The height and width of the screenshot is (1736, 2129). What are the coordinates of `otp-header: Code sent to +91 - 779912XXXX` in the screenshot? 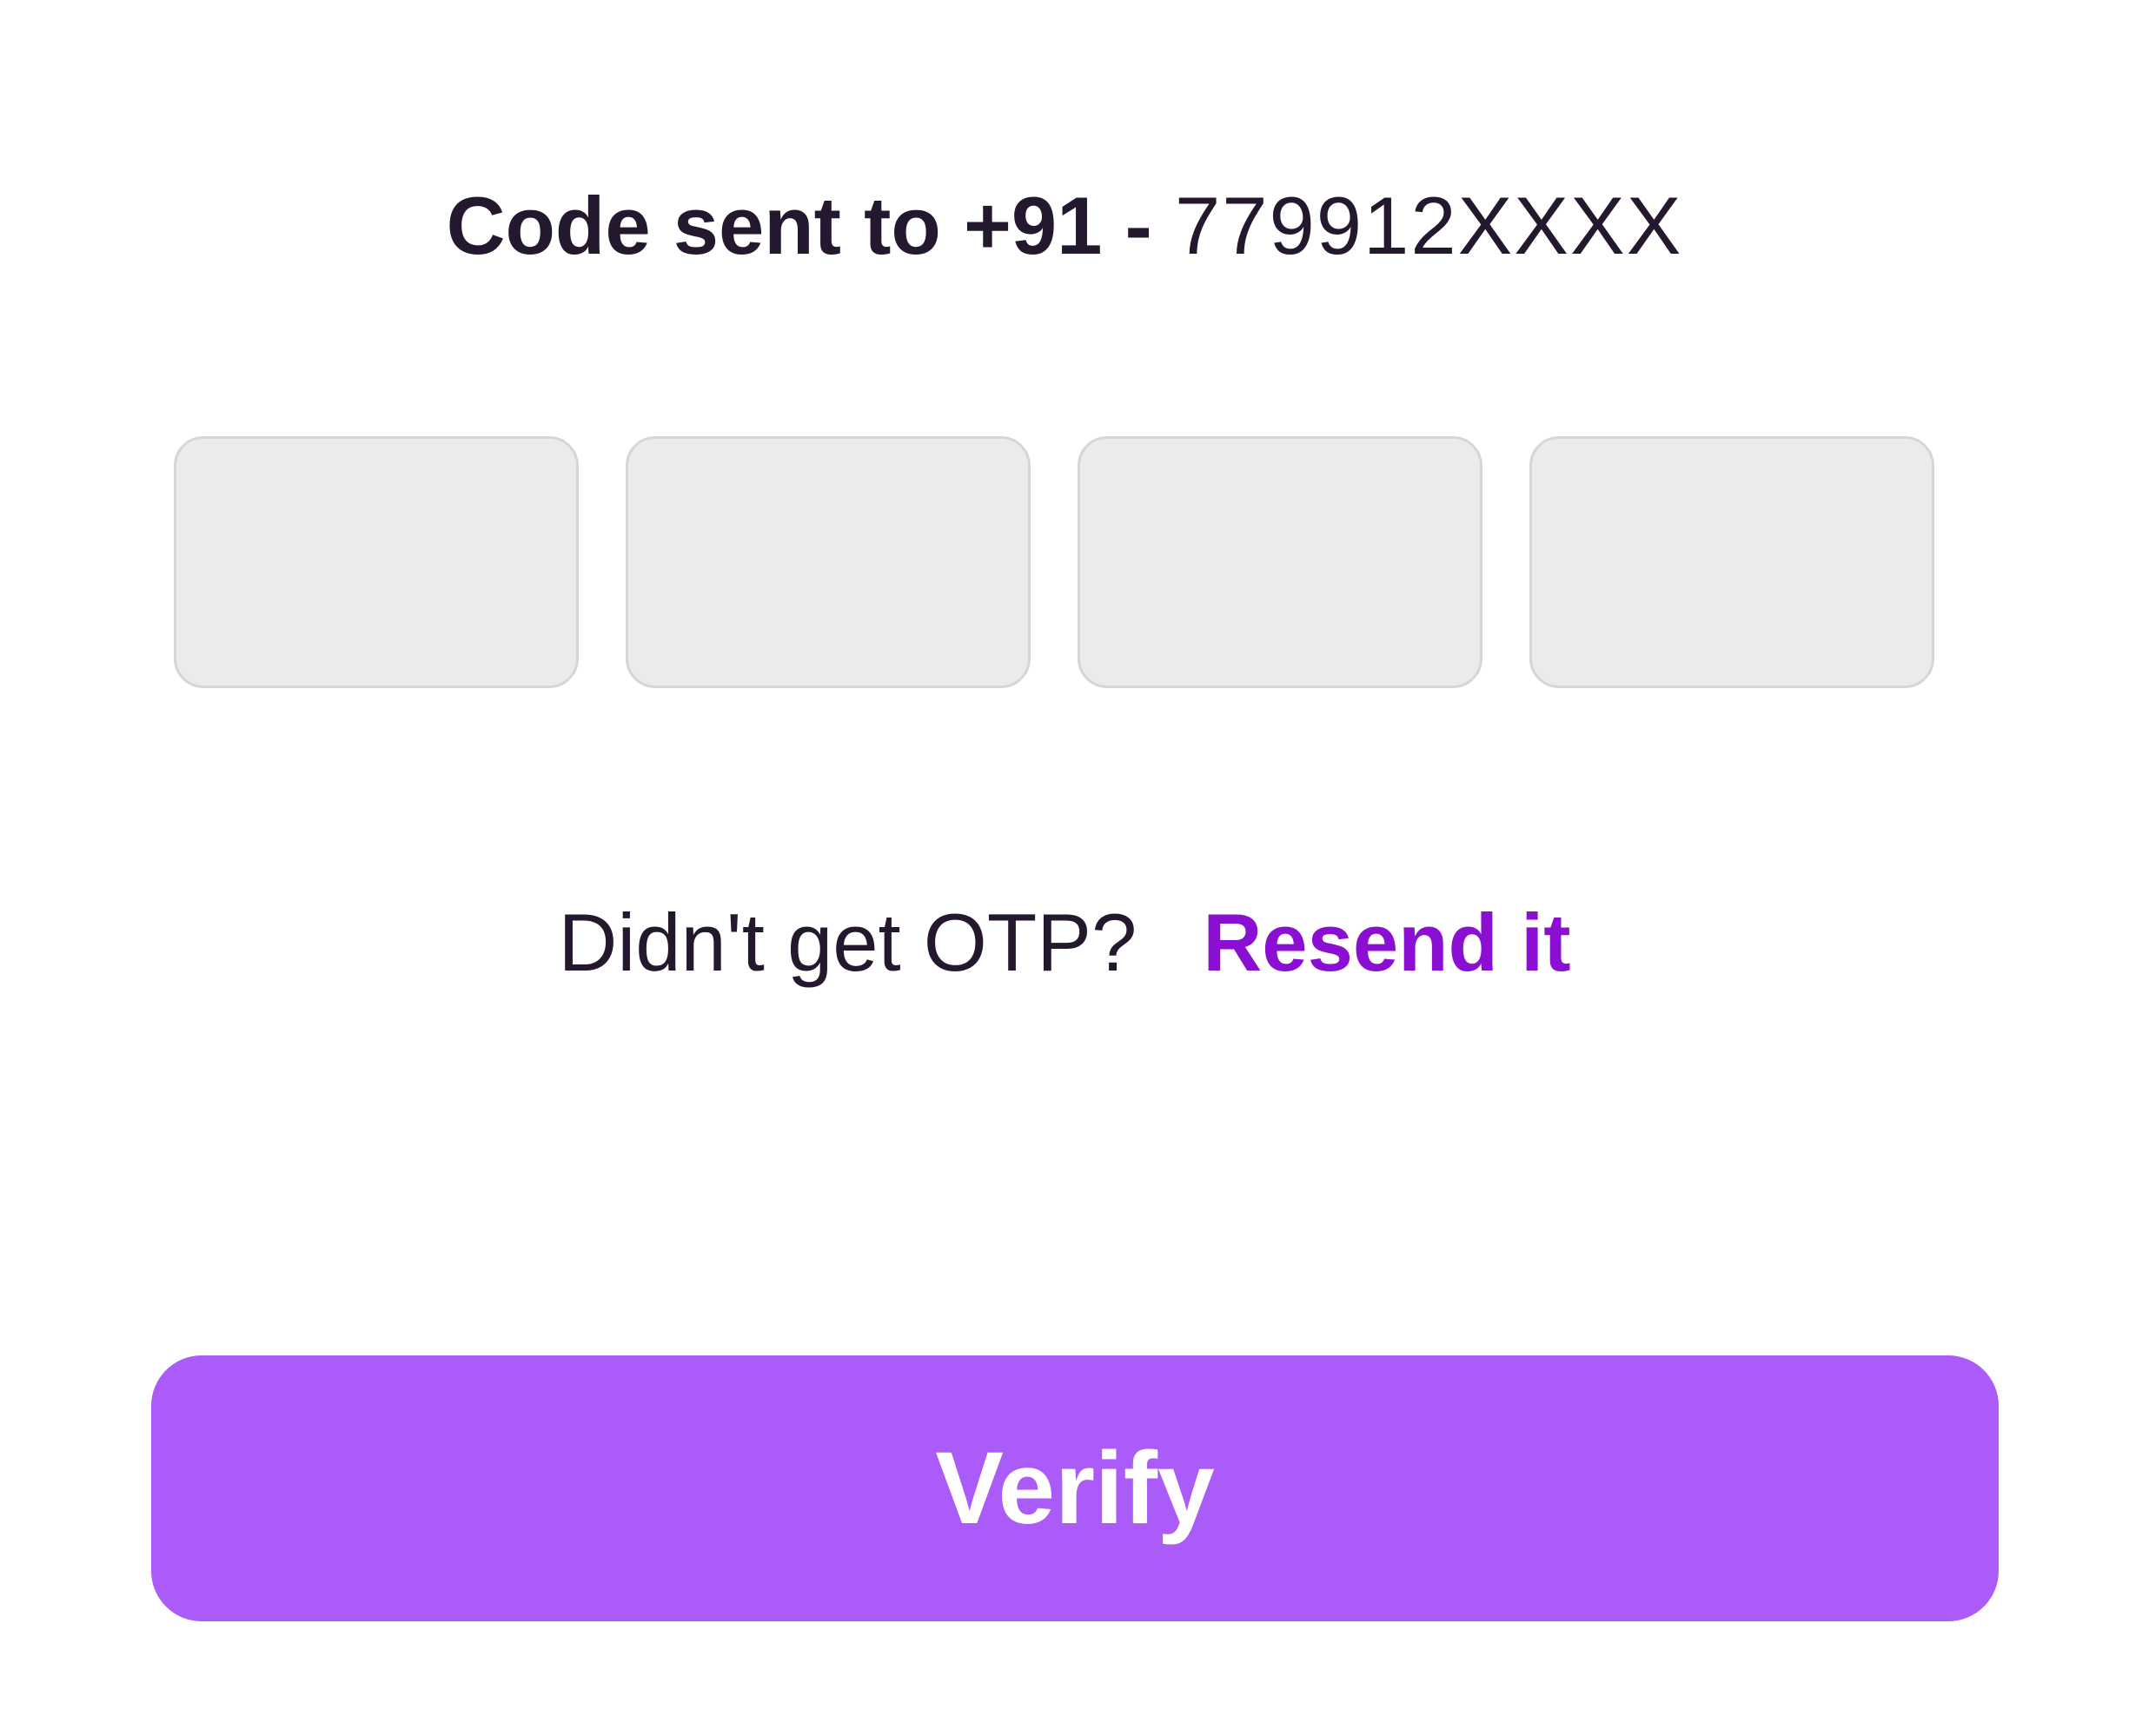 It's located at (1064, 226).